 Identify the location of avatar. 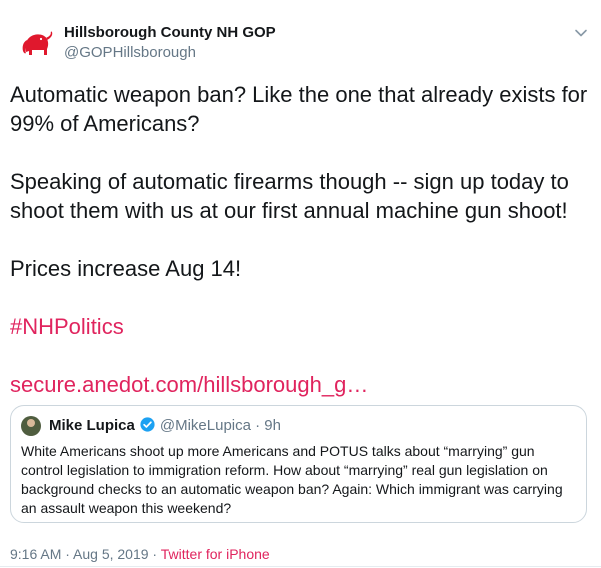
(36, 46).